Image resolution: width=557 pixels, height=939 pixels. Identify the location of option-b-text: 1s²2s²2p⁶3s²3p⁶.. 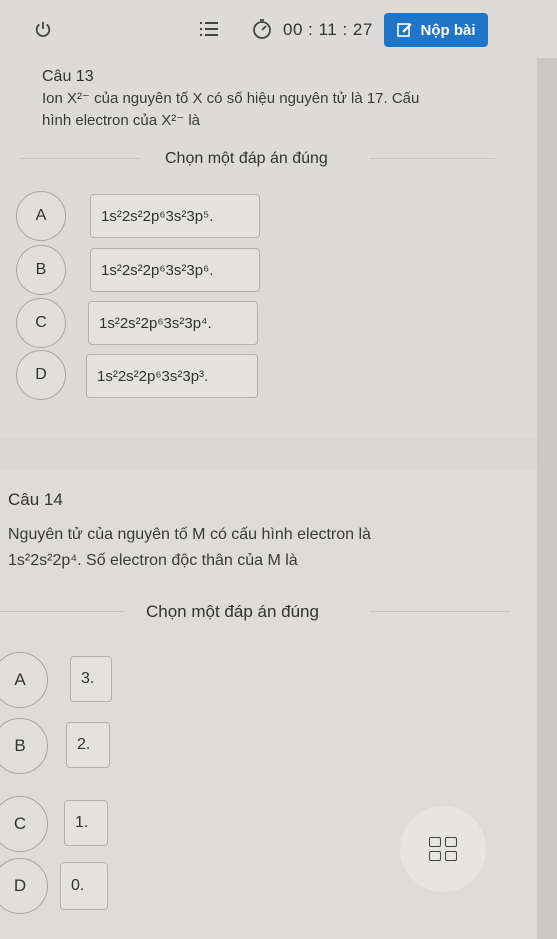
(157, 270).